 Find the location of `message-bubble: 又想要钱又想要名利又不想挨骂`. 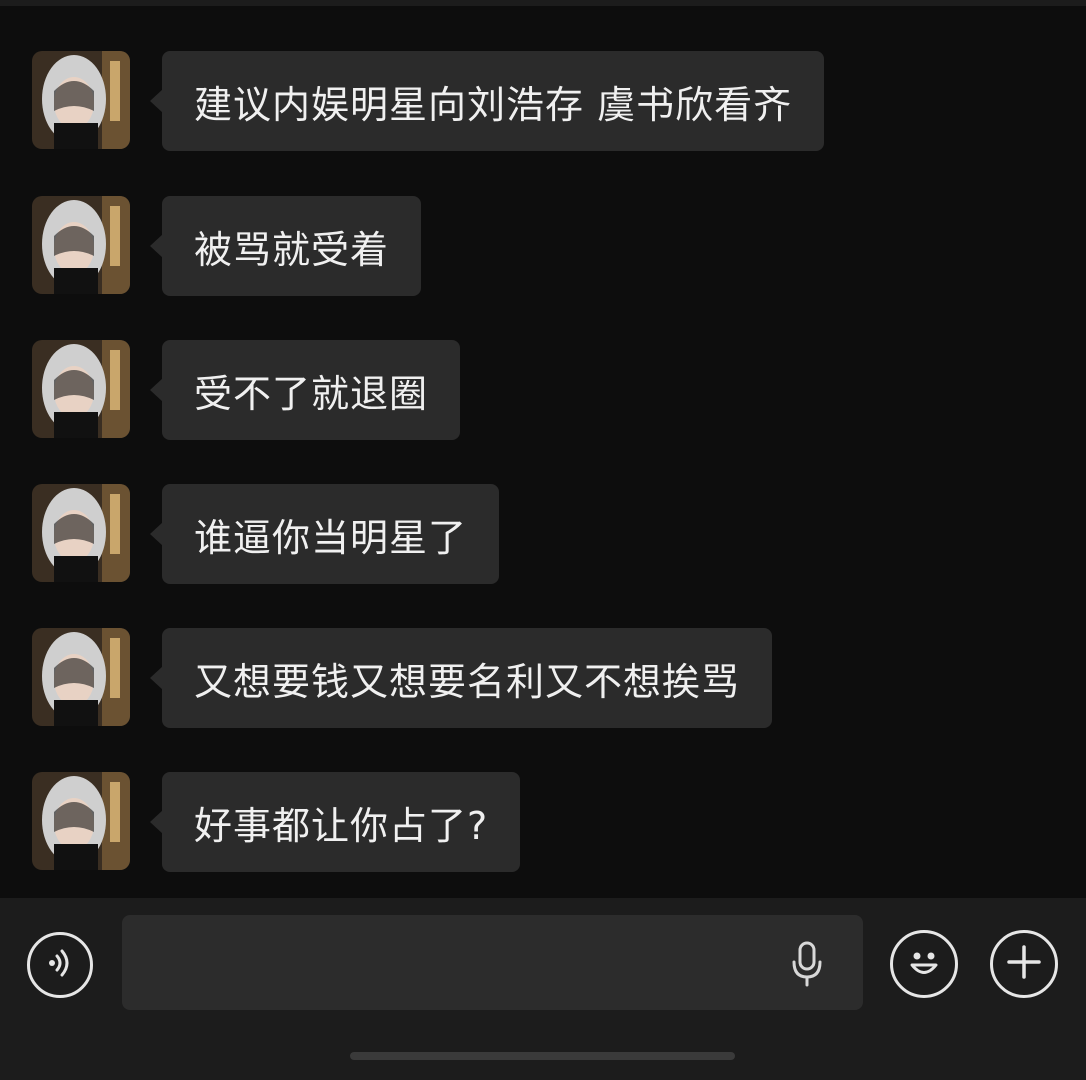

message-bubble: 又想要钱又想要名利又不想挨骂 is located at coordinates (461, 678).